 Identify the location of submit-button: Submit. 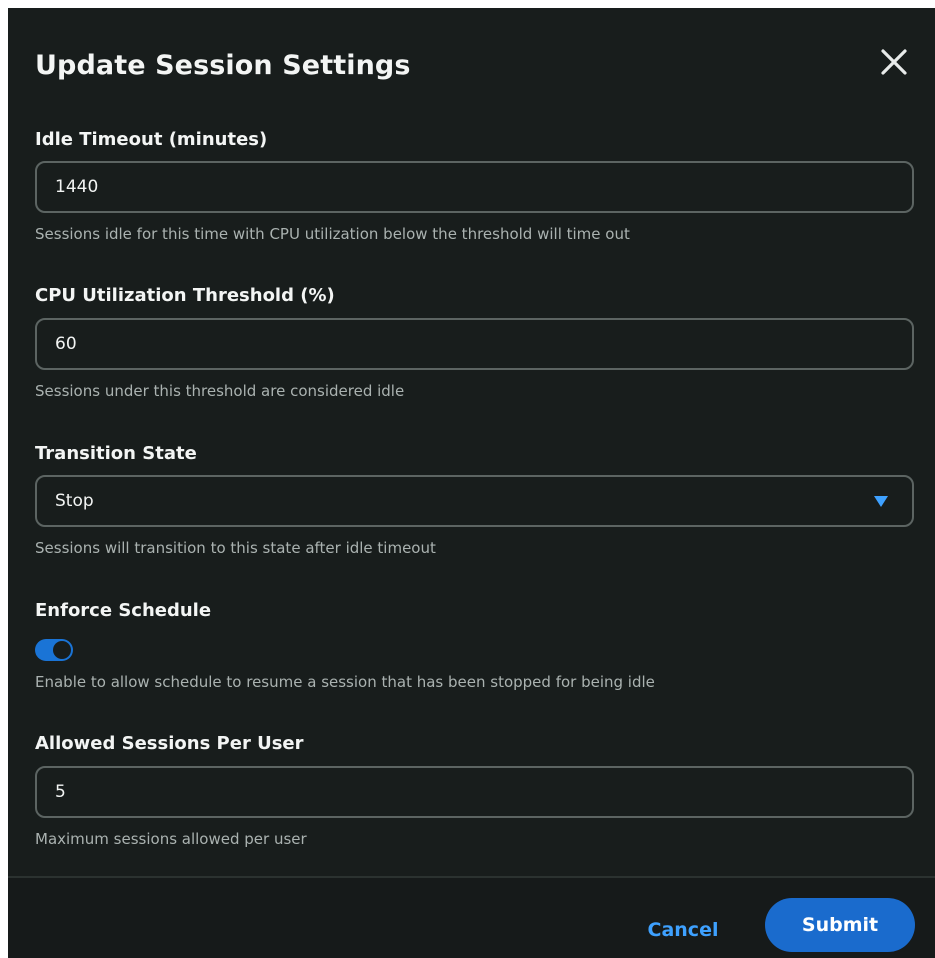
(840, 925).